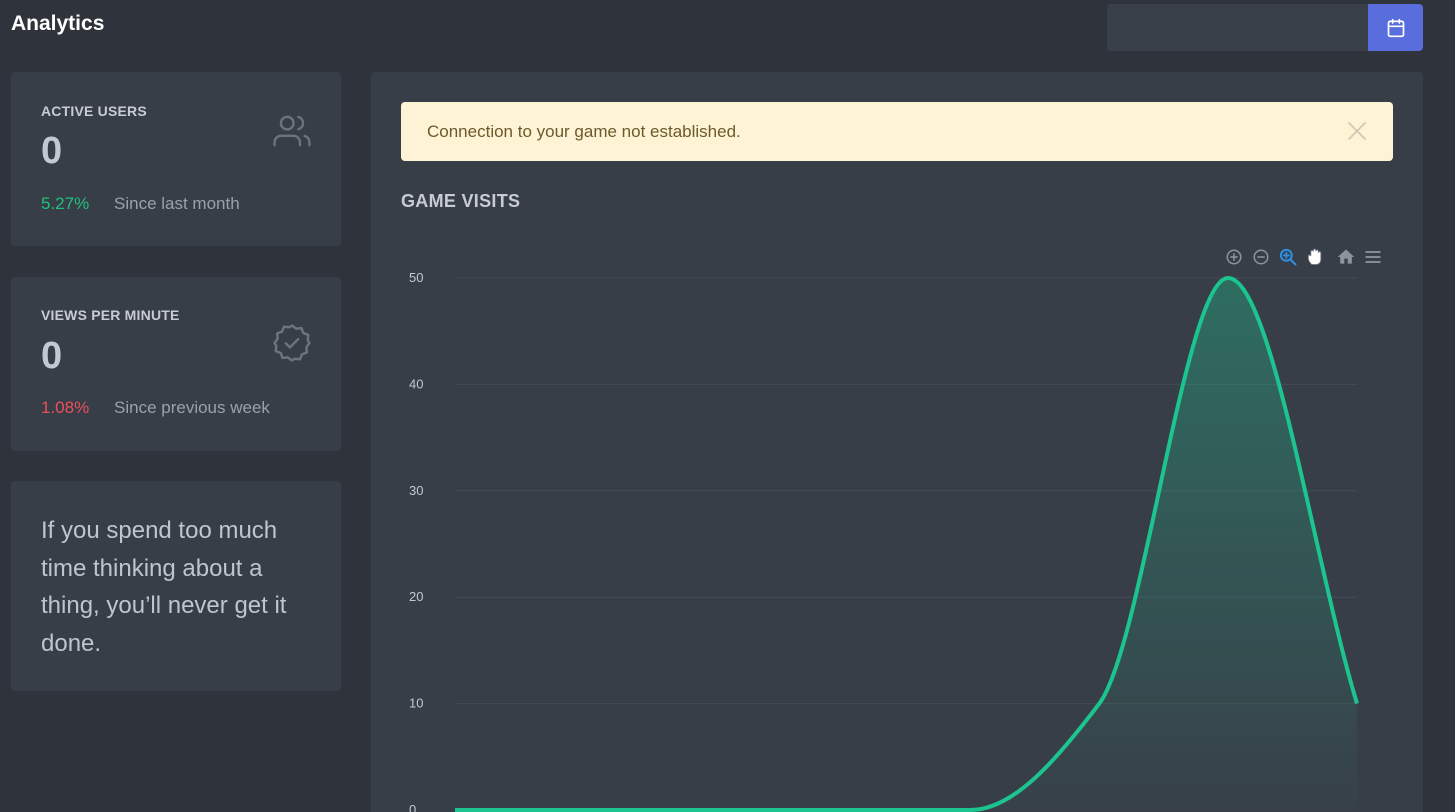 Image resolution: width=1455 pixels, height=812 pixels. Describe the element at coordinates (416, 596) in the screenshot. I see `y-tick-label: 20` at that location.